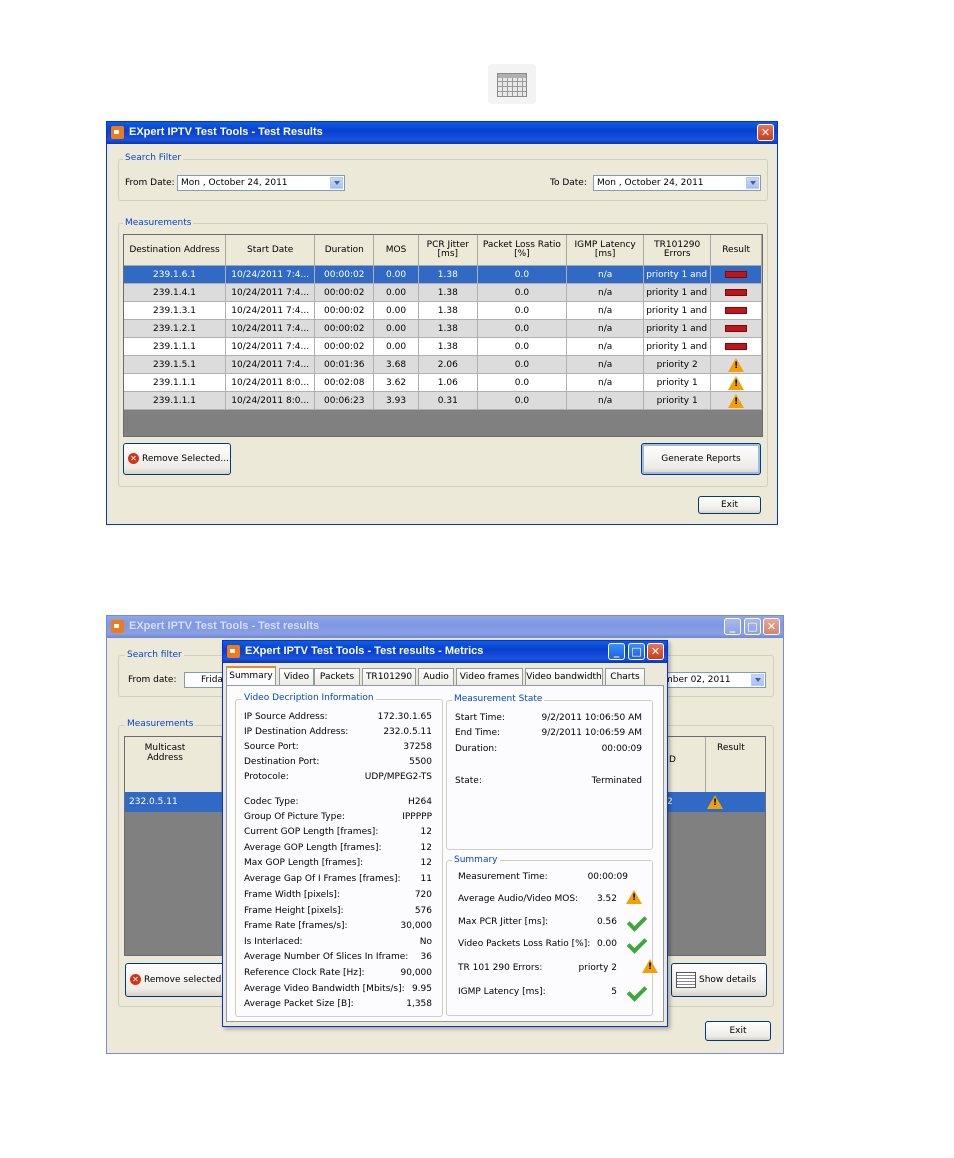  I want to click on column-header: Duration, so click(344, 250).